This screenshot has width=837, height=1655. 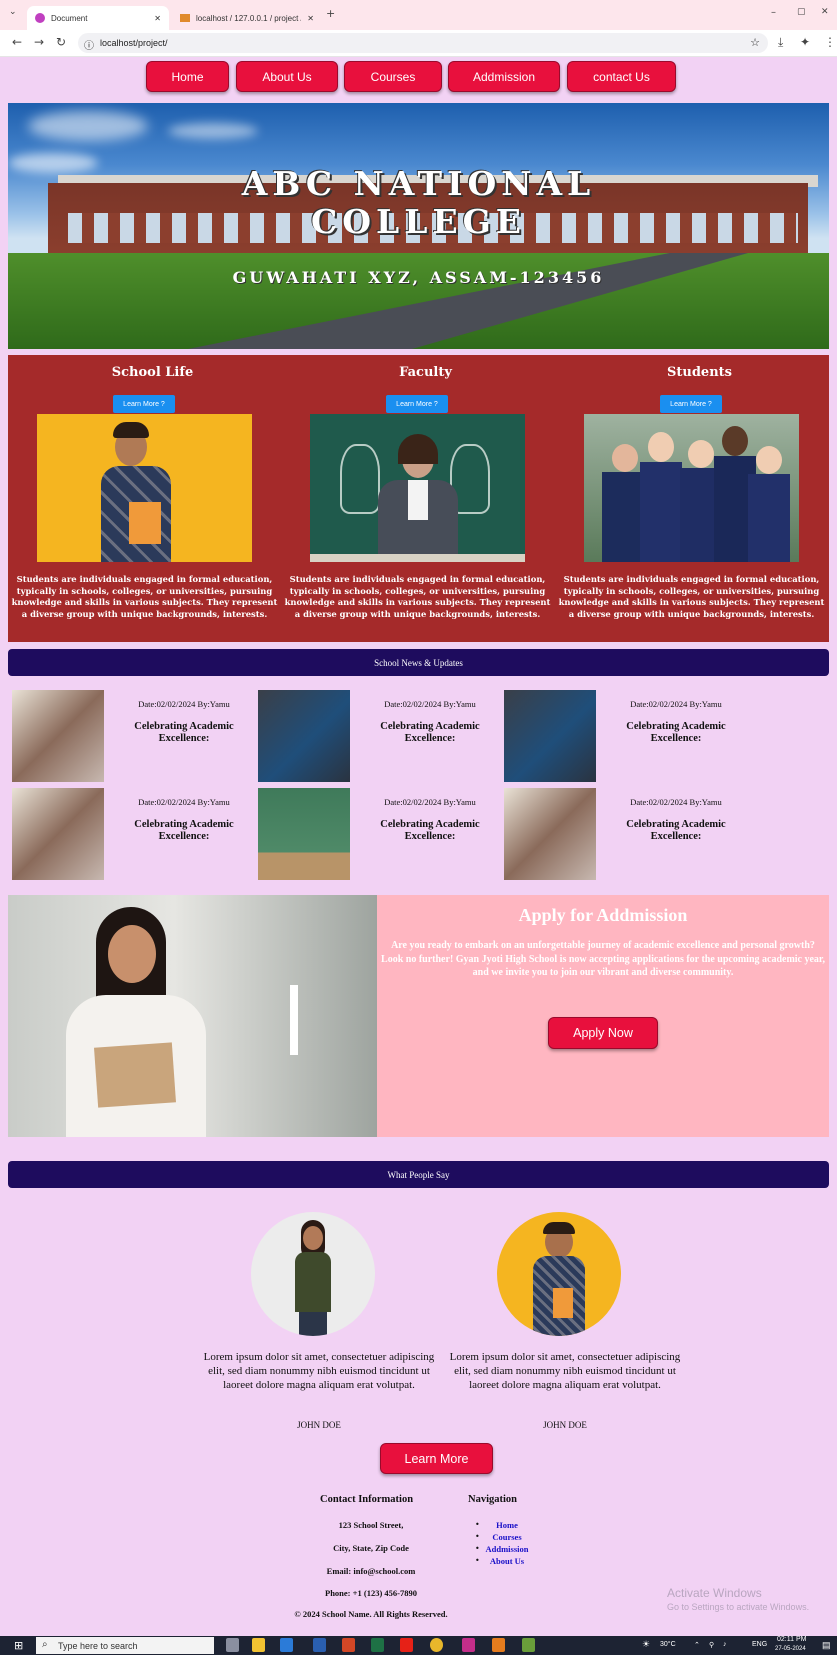 I want to click on new-tab-button: +, so click(x=330, y=13).